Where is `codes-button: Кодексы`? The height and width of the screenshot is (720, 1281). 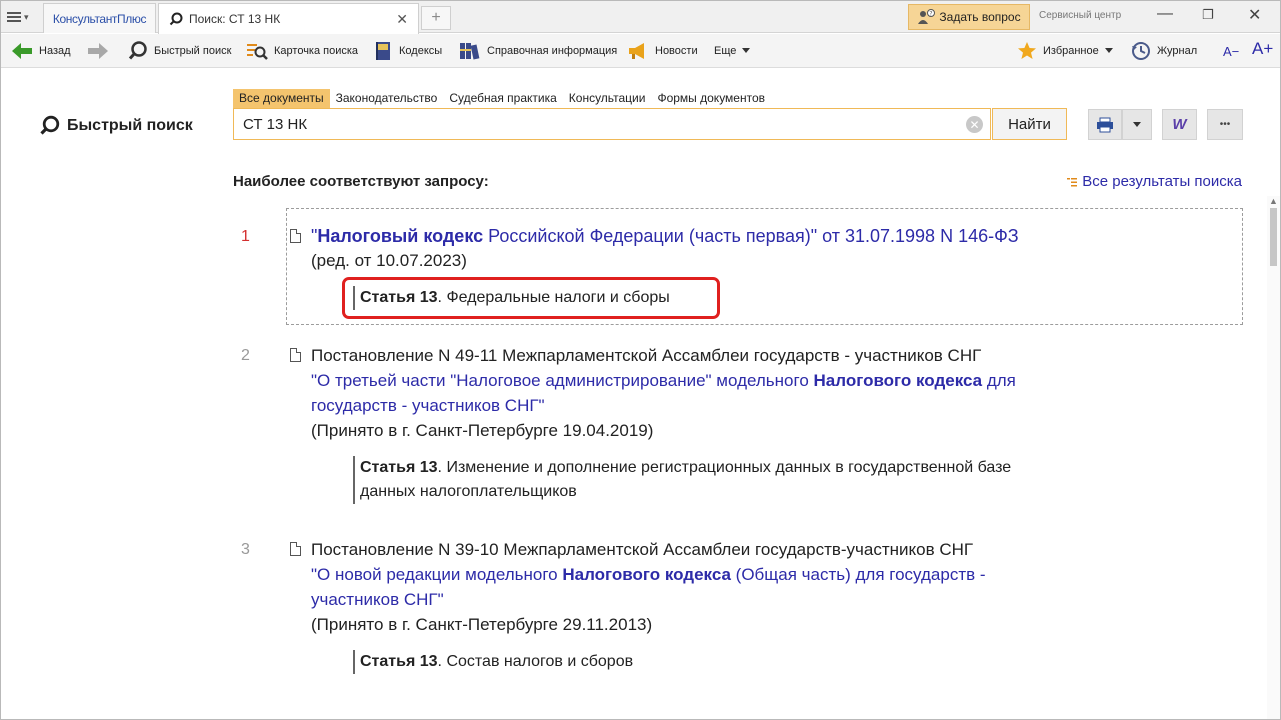
codes-button: Кодексы is located at coordinates (407, 51).